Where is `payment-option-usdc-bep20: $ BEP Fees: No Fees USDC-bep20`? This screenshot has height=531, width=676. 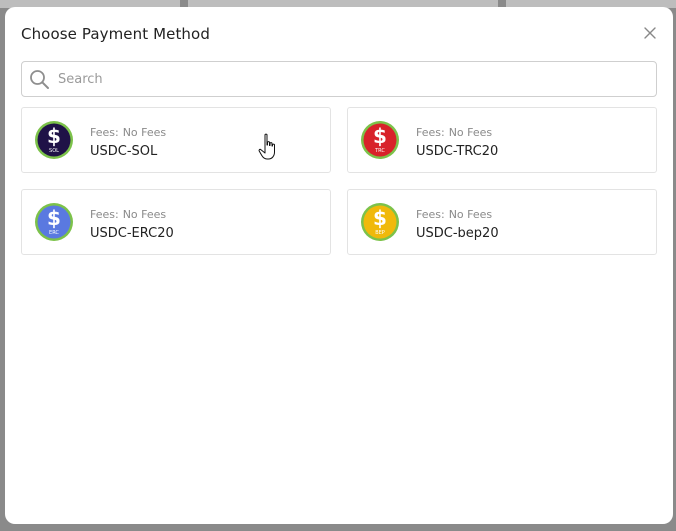 payment-option-usdc-bep20: $ BEP Fees: No Fees USDC-bep20 is located at coordinates (502, 222).